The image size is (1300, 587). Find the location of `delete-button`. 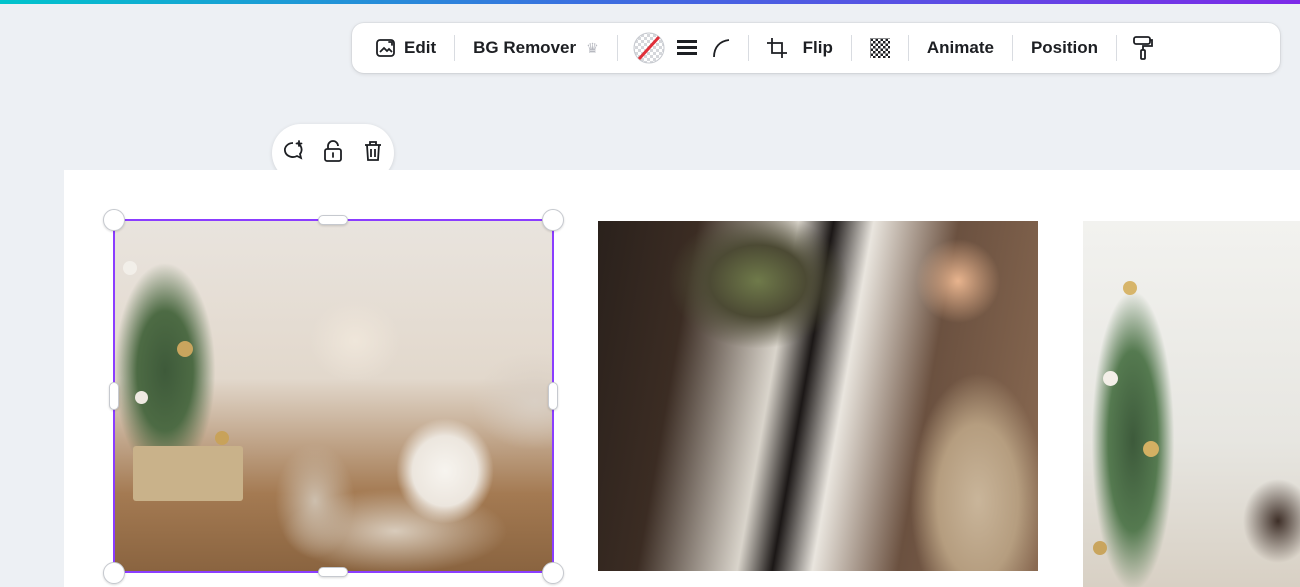

delete-button is located at coordinates (373, 153).